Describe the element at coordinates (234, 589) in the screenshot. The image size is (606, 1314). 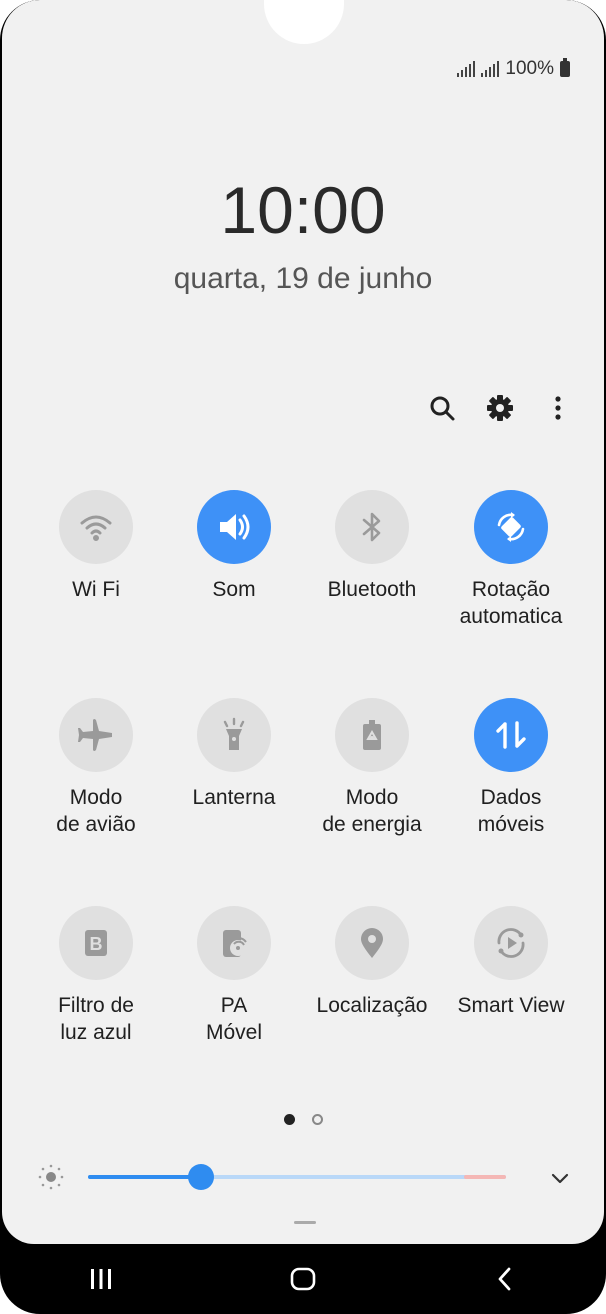
I see `tile-label: Som` at that location.